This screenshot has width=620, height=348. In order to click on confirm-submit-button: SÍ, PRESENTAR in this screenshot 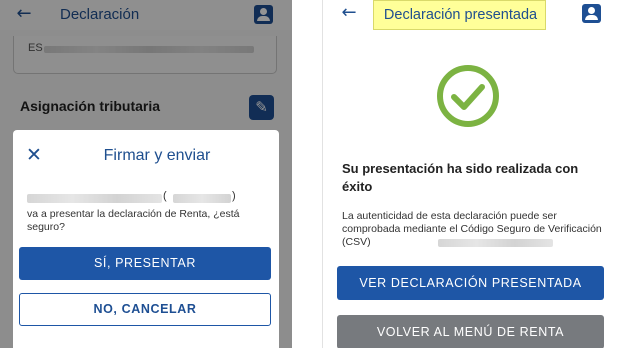, I will do `click(145, 263)`.